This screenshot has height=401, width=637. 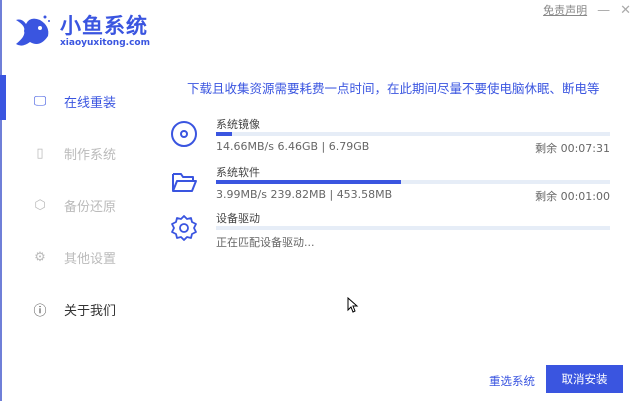 What do you see at coordinates (90, 259) in the screenshot?
I see `sidebar-item-label: 其他设置` at bounding box center [90, 259].